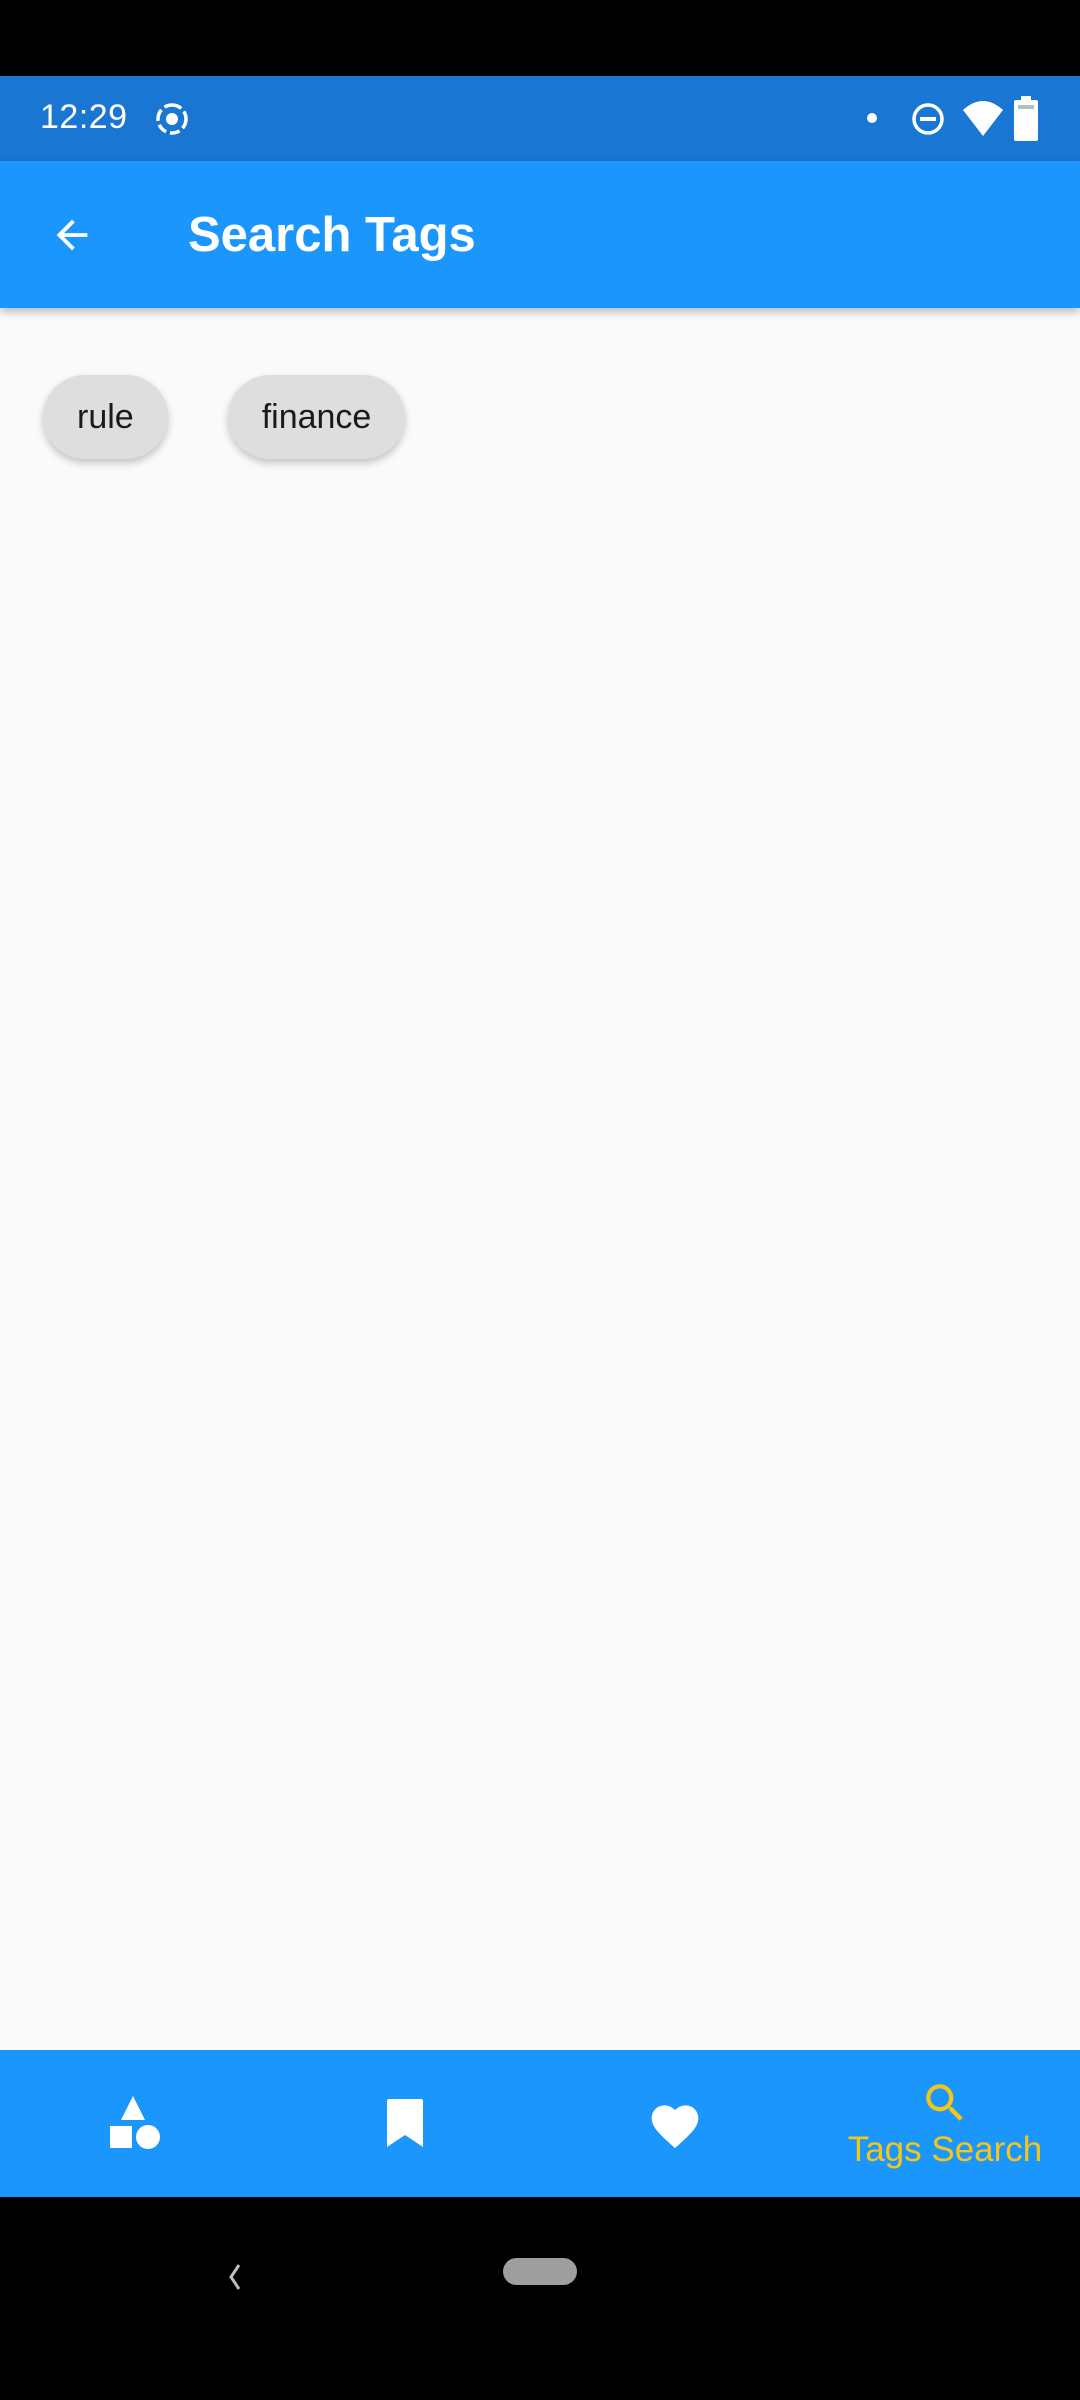  I want to click on nav-item-categories, so click(135, 2123).